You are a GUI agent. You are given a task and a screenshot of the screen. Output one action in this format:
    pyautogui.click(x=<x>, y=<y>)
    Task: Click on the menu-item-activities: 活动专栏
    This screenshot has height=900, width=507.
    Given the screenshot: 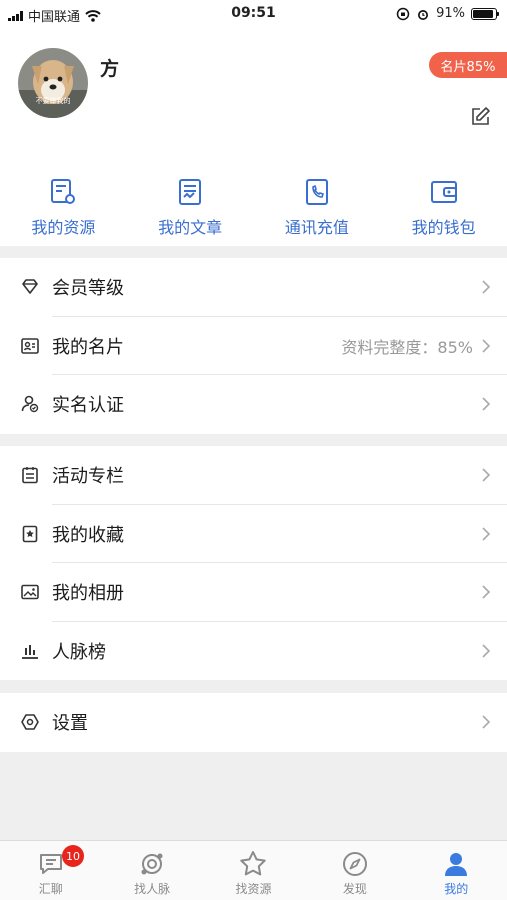 What is the action you would take?
    pyautogui.click(x=253, y=475)
    